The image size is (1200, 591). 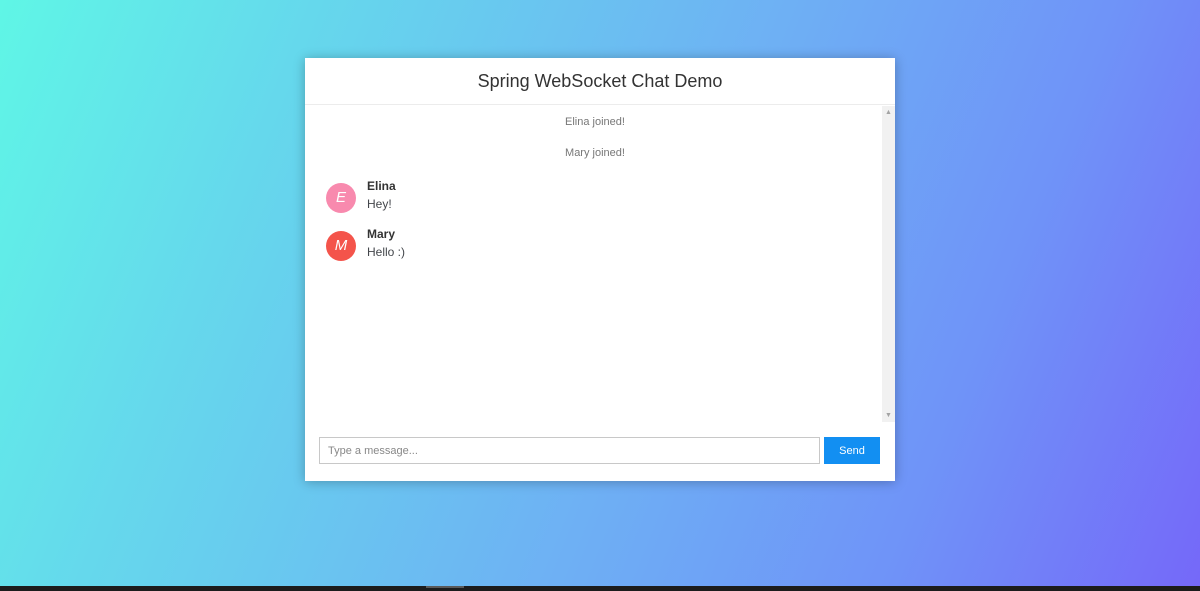 What do you see at coordinates (888, 112) in the screenshot?
I see `chevron-up-icon: ▲` at bounding box center [888, 112].